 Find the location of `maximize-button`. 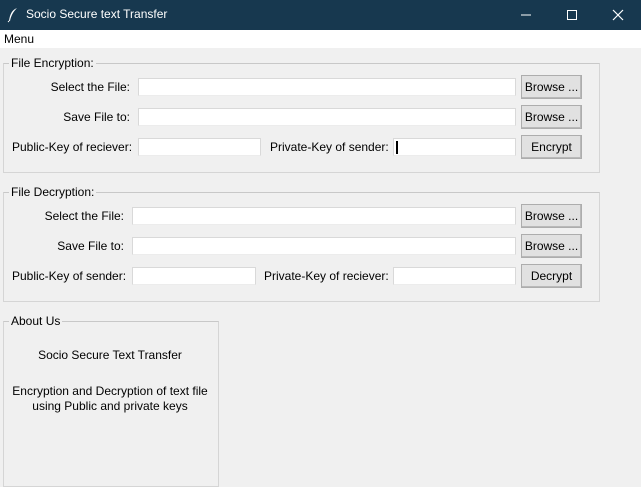

maximize-button is located at coordinates (572, 15).